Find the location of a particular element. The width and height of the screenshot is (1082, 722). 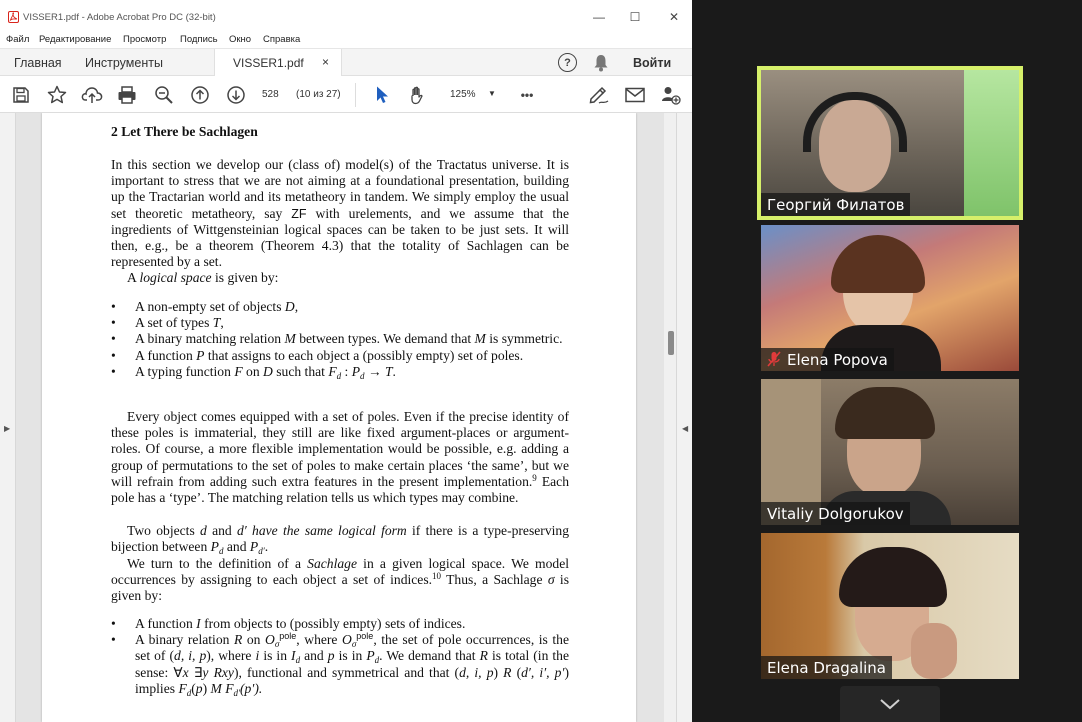

bookmark-star-icon is located at coordinates (57, 95).